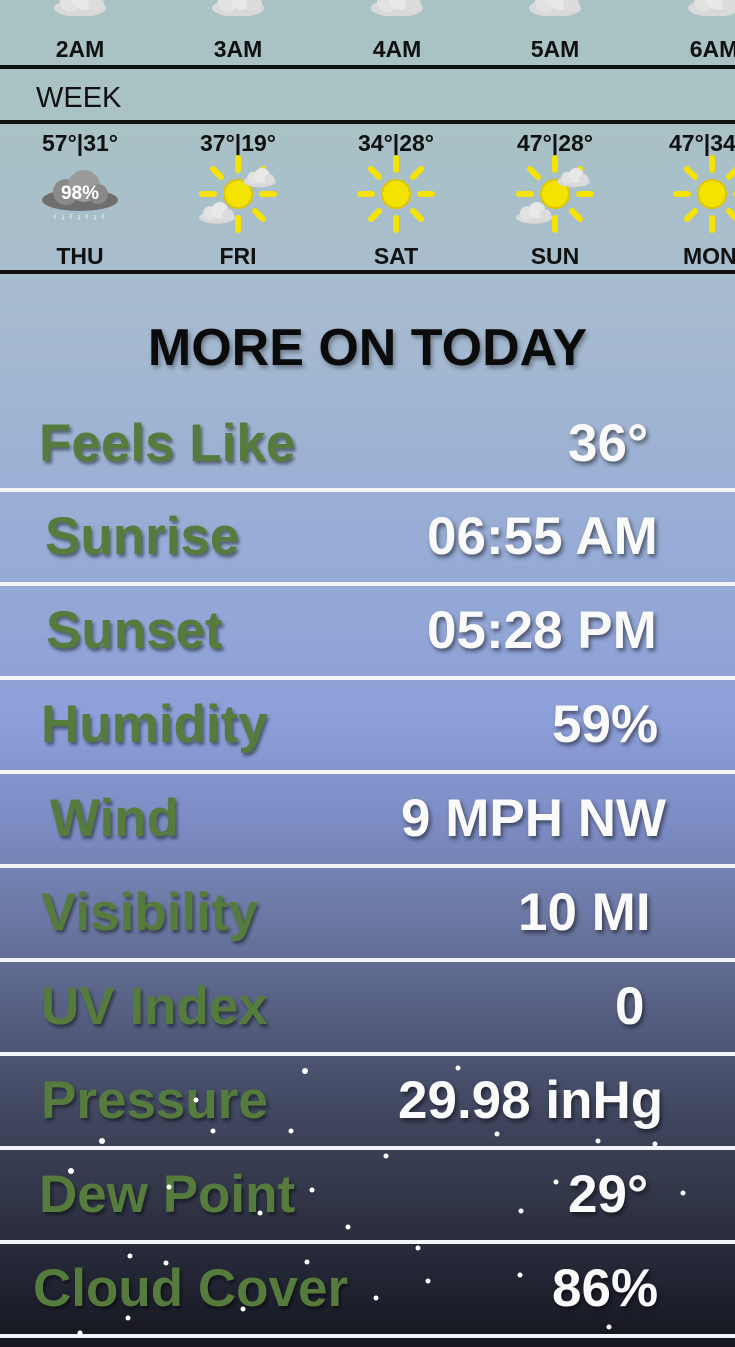 The image size is (735, 1347). What do you see at coordinates (584, 912) in the screenshot?
I see `row-value: 10 MI` at bounding box center [584, 912].